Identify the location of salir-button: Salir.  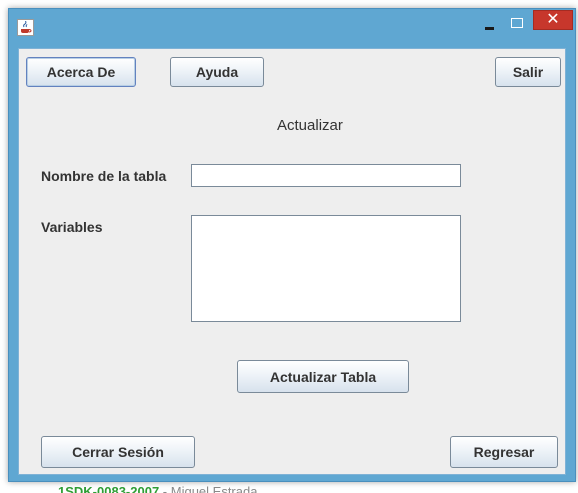
(528, 72).